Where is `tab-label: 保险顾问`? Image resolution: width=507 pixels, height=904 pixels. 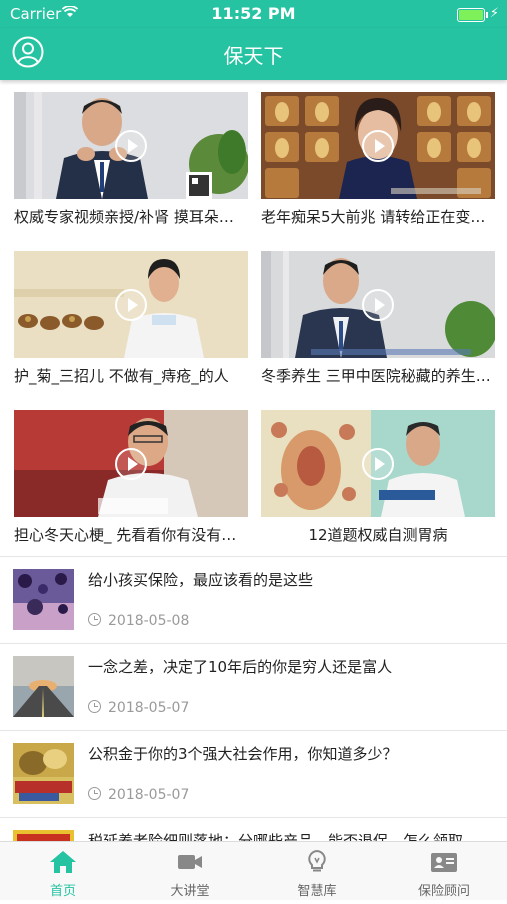 tab-label: 保险顾问 is located at coordinates (443, 891).